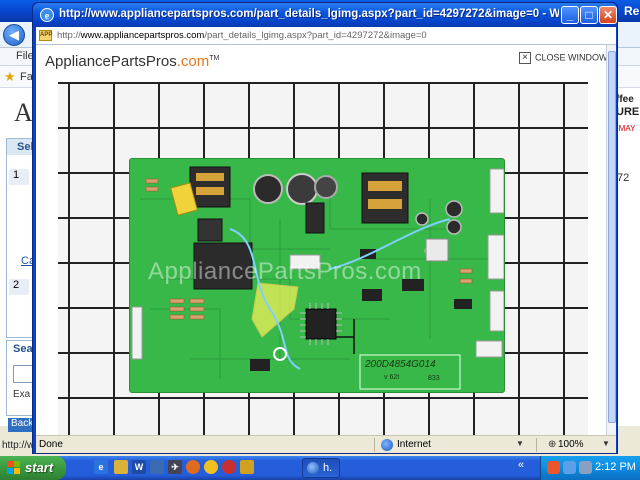 The image size is (640, 480). I want to click on quicklaunch-word-icon: W, so click(139, 467).